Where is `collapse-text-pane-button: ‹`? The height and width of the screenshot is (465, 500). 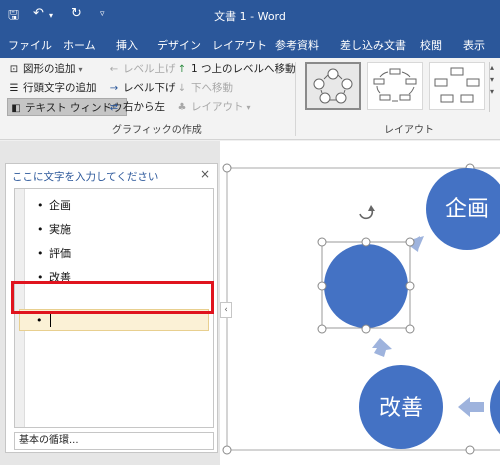
collapse-text-pane-button: ‹ is located at coordinates (226, 310).